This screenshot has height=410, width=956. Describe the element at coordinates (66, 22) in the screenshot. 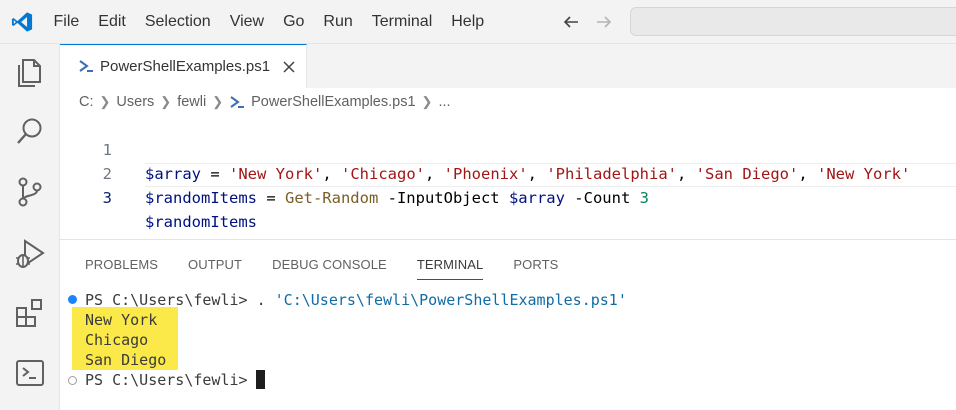

I see `menu-file: File` at that location.